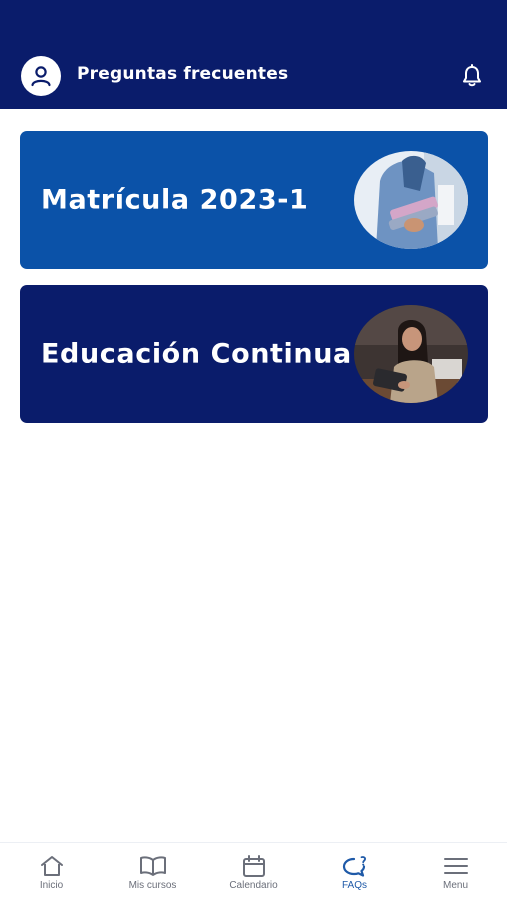  Describe the element at coordinates (253, 885) in the screenshot. I see `tab-label: Calendario` at that location.